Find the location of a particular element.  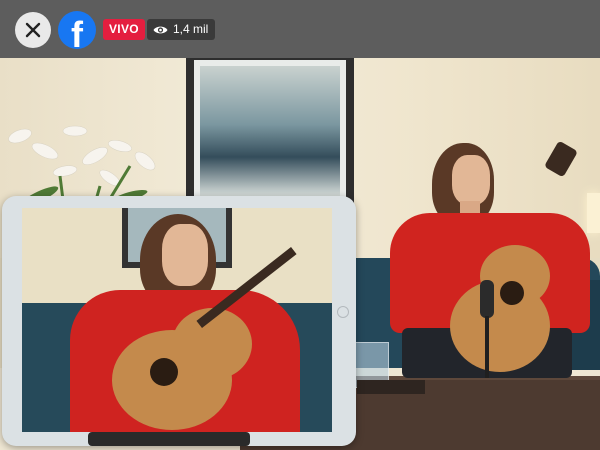

close-icon is located at coordinates (33, 30).